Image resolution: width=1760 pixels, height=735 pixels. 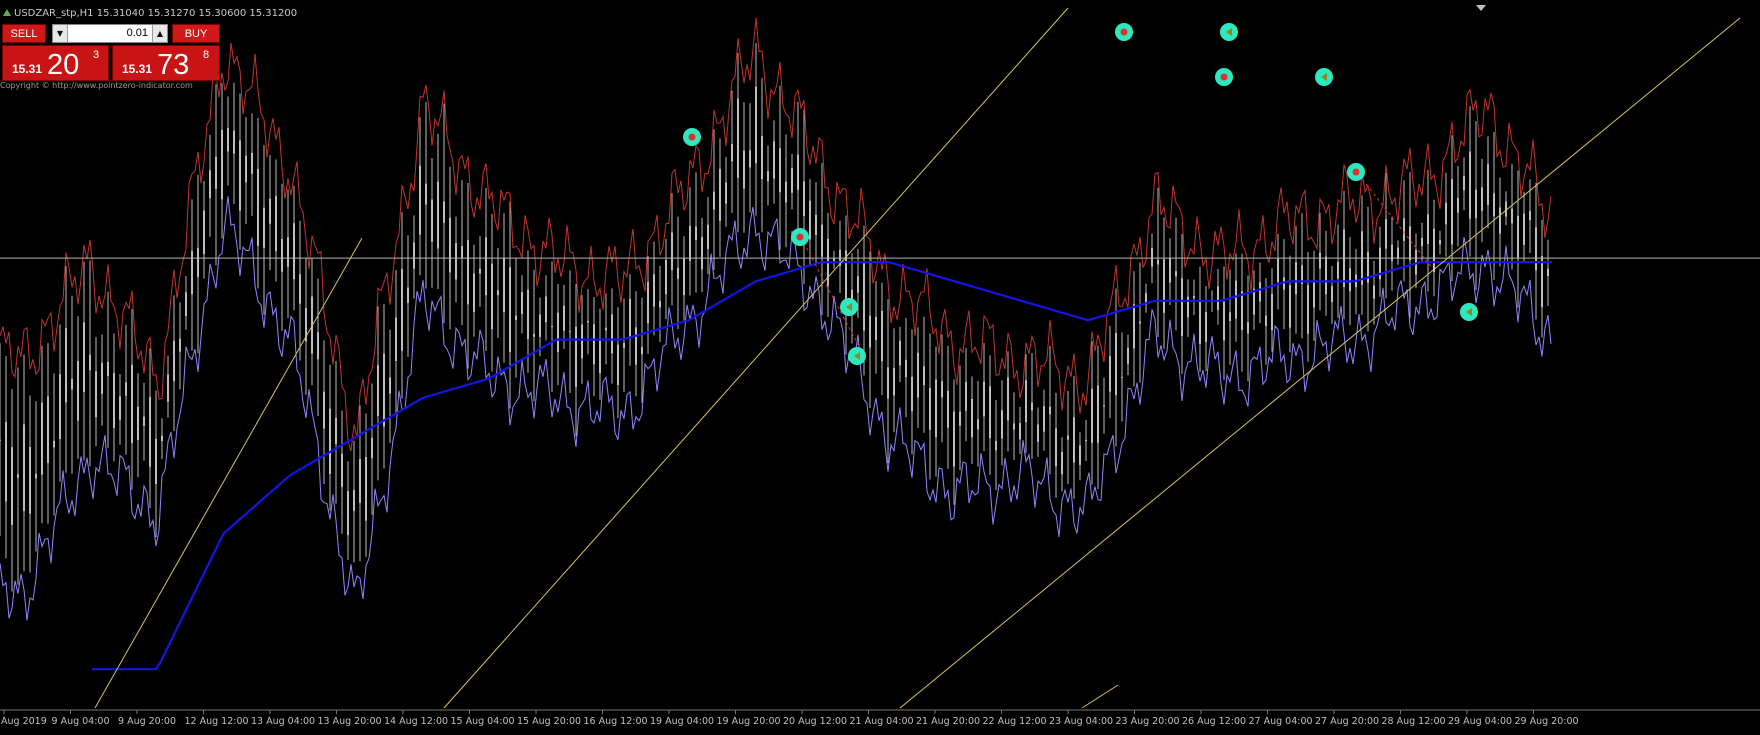 I want to click on expand-triangle-icon, so click(x=7, y=12).